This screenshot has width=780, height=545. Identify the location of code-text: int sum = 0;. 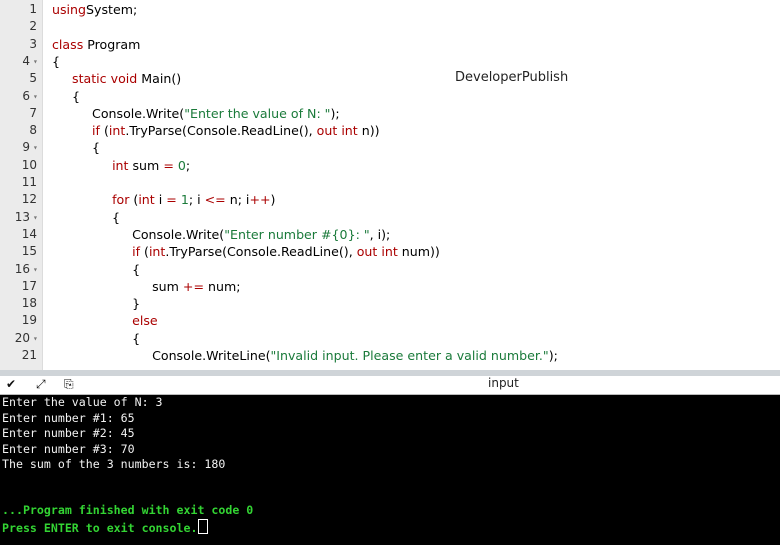
(151, 165).